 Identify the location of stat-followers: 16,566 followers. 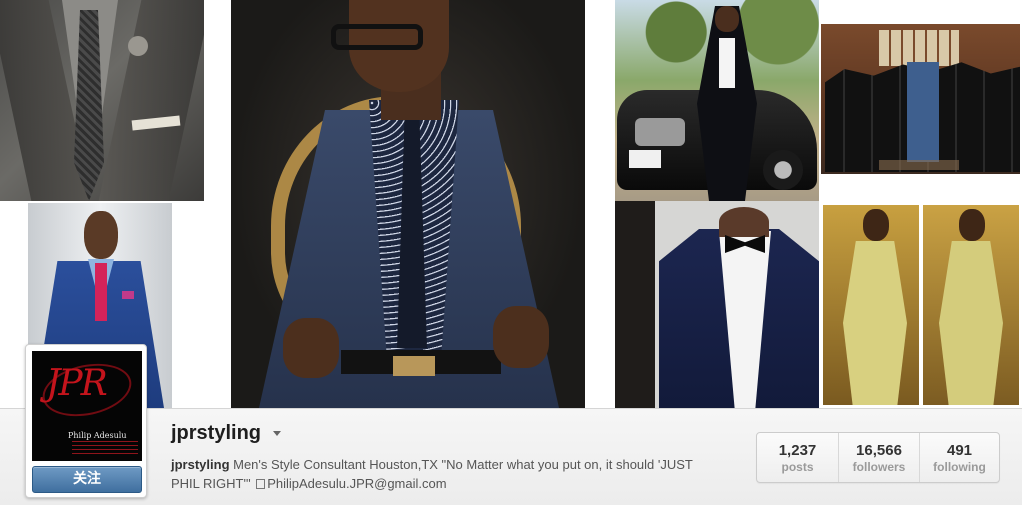
(878, 457).